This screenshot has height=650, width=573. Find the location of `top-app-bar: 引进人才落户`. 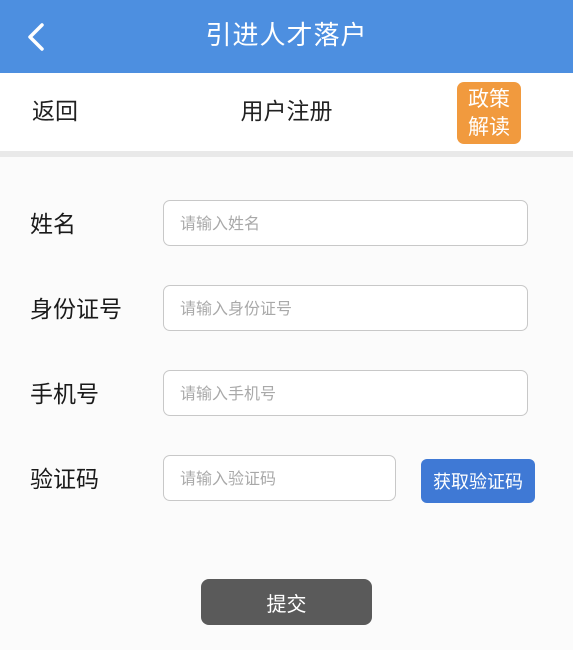

top-app-bar: 引进人才落户 is located at coordinates (286, 36).